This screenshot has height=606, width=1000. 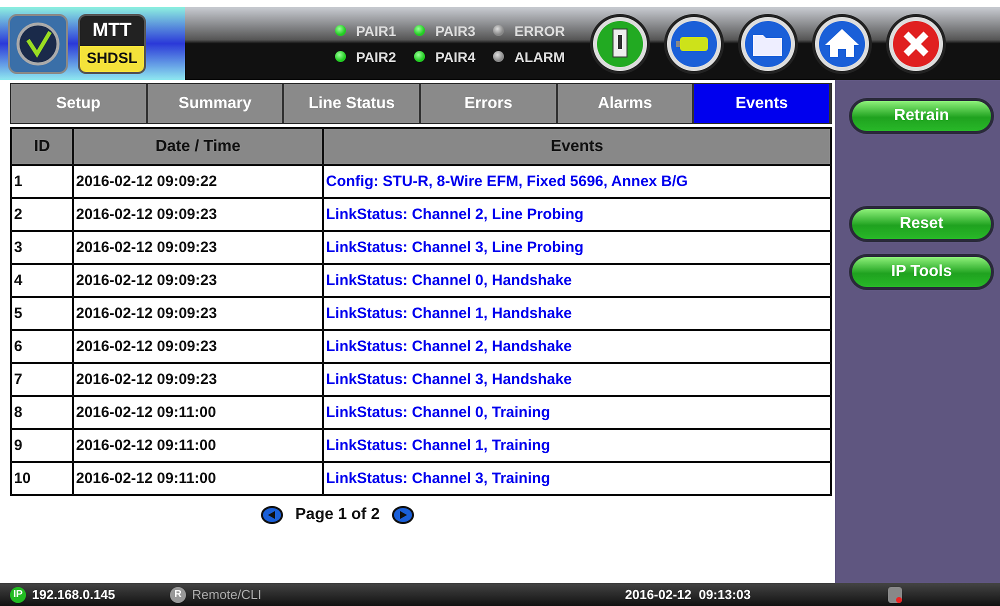 What do you see at coordinates (227, 594) in the screenshot?
I see `remote-label: Remote/CLI` at bounding box center [227, 594].